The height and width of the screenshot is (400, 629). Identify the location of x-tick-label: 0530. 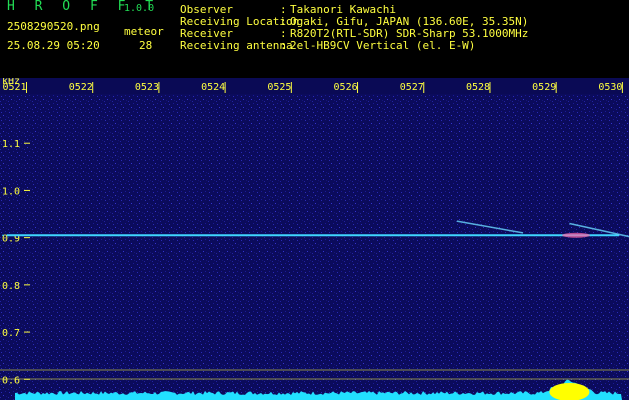
(610, 87).